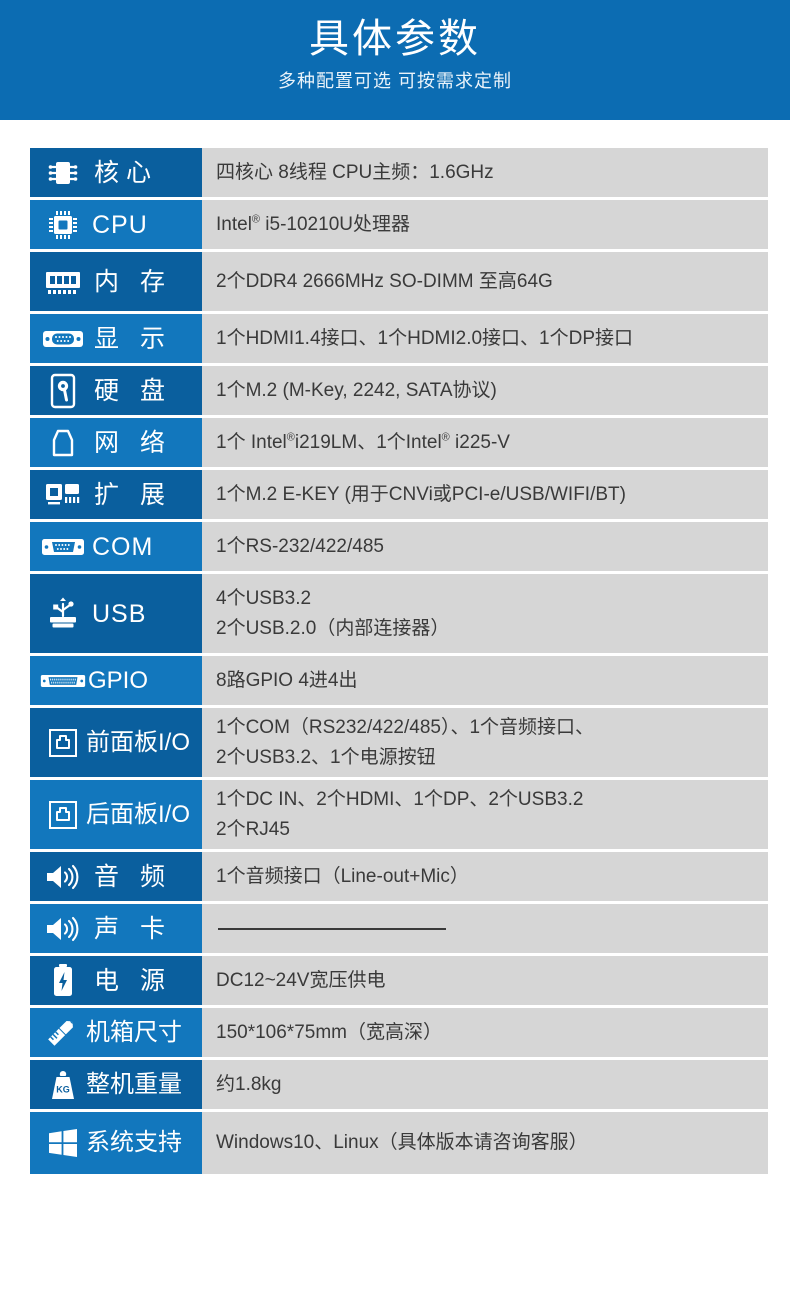 The width and height of the screenshot is (790, 1292). I want to click on spec-label-cell: 机箱尺寸, so click(116, 1032).